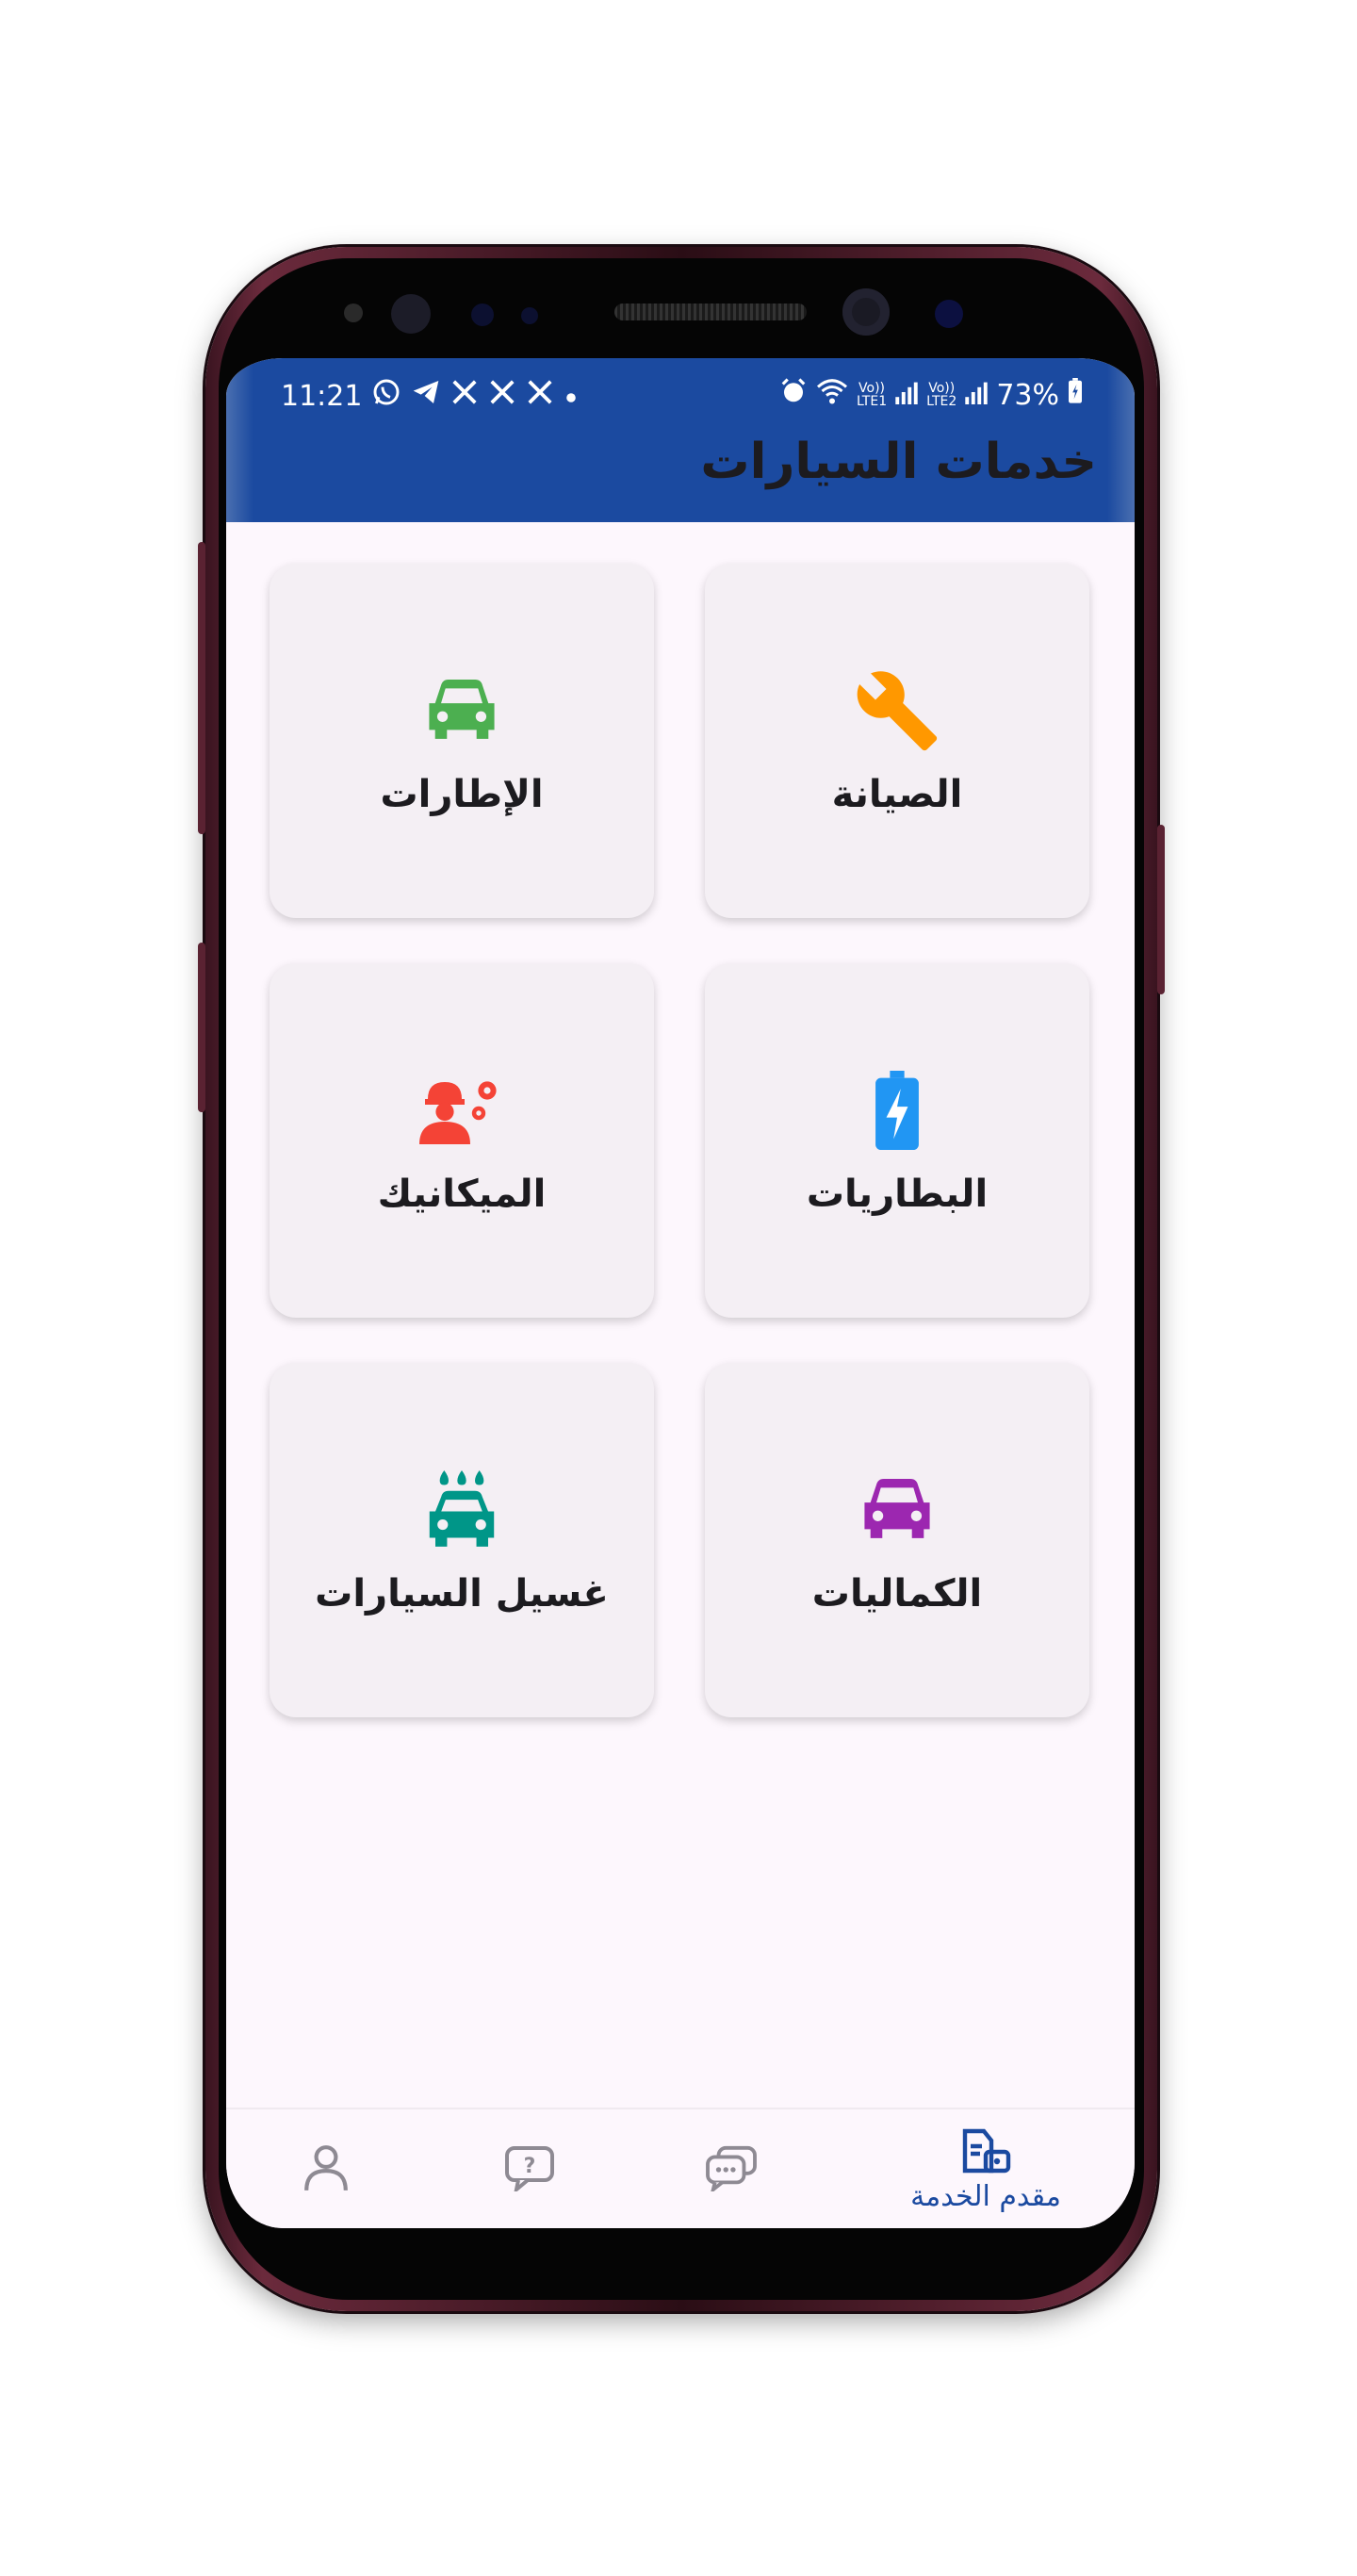  What do you see at coordinates (411, 314) in the screenshot?
I see `iris-sensor` at bounding box center [411, 314].